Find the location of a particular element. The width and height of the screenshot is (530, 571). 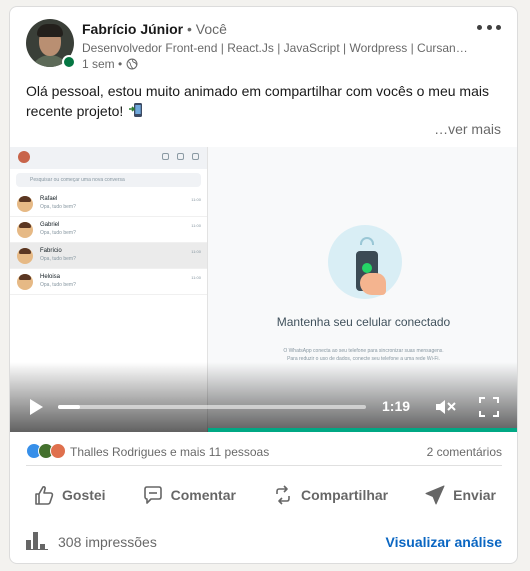

video-hand-illustration is located at coordinates (373, 284).